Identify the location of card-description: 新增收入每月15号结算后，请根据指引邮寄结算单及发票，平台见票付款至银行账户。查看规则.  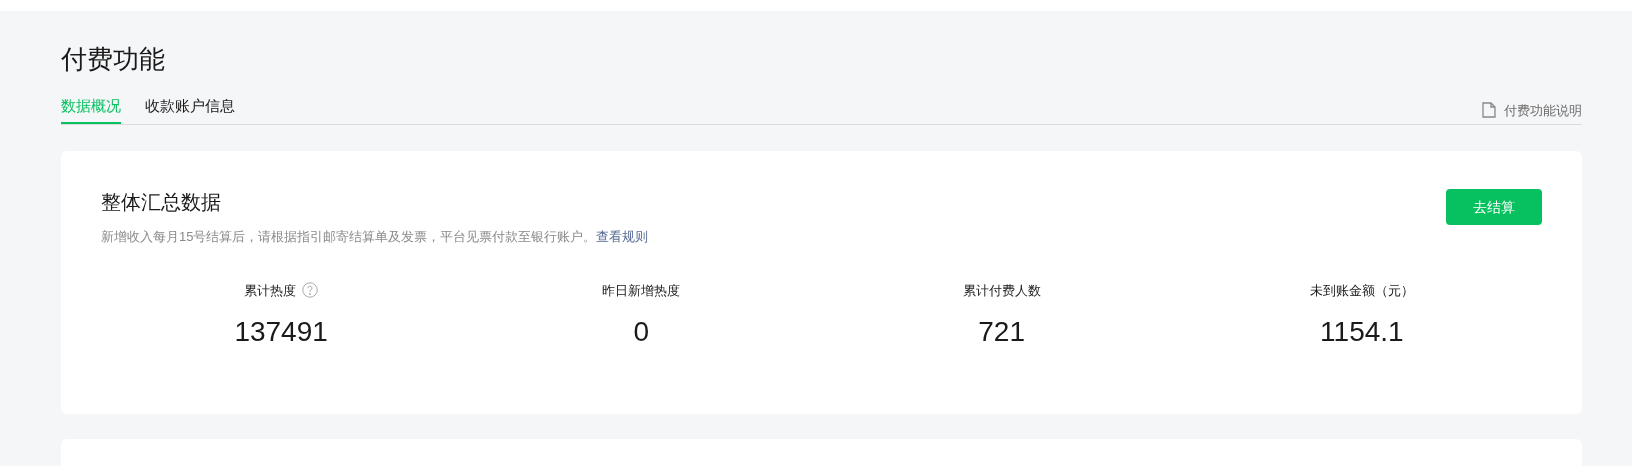
(375, 237).